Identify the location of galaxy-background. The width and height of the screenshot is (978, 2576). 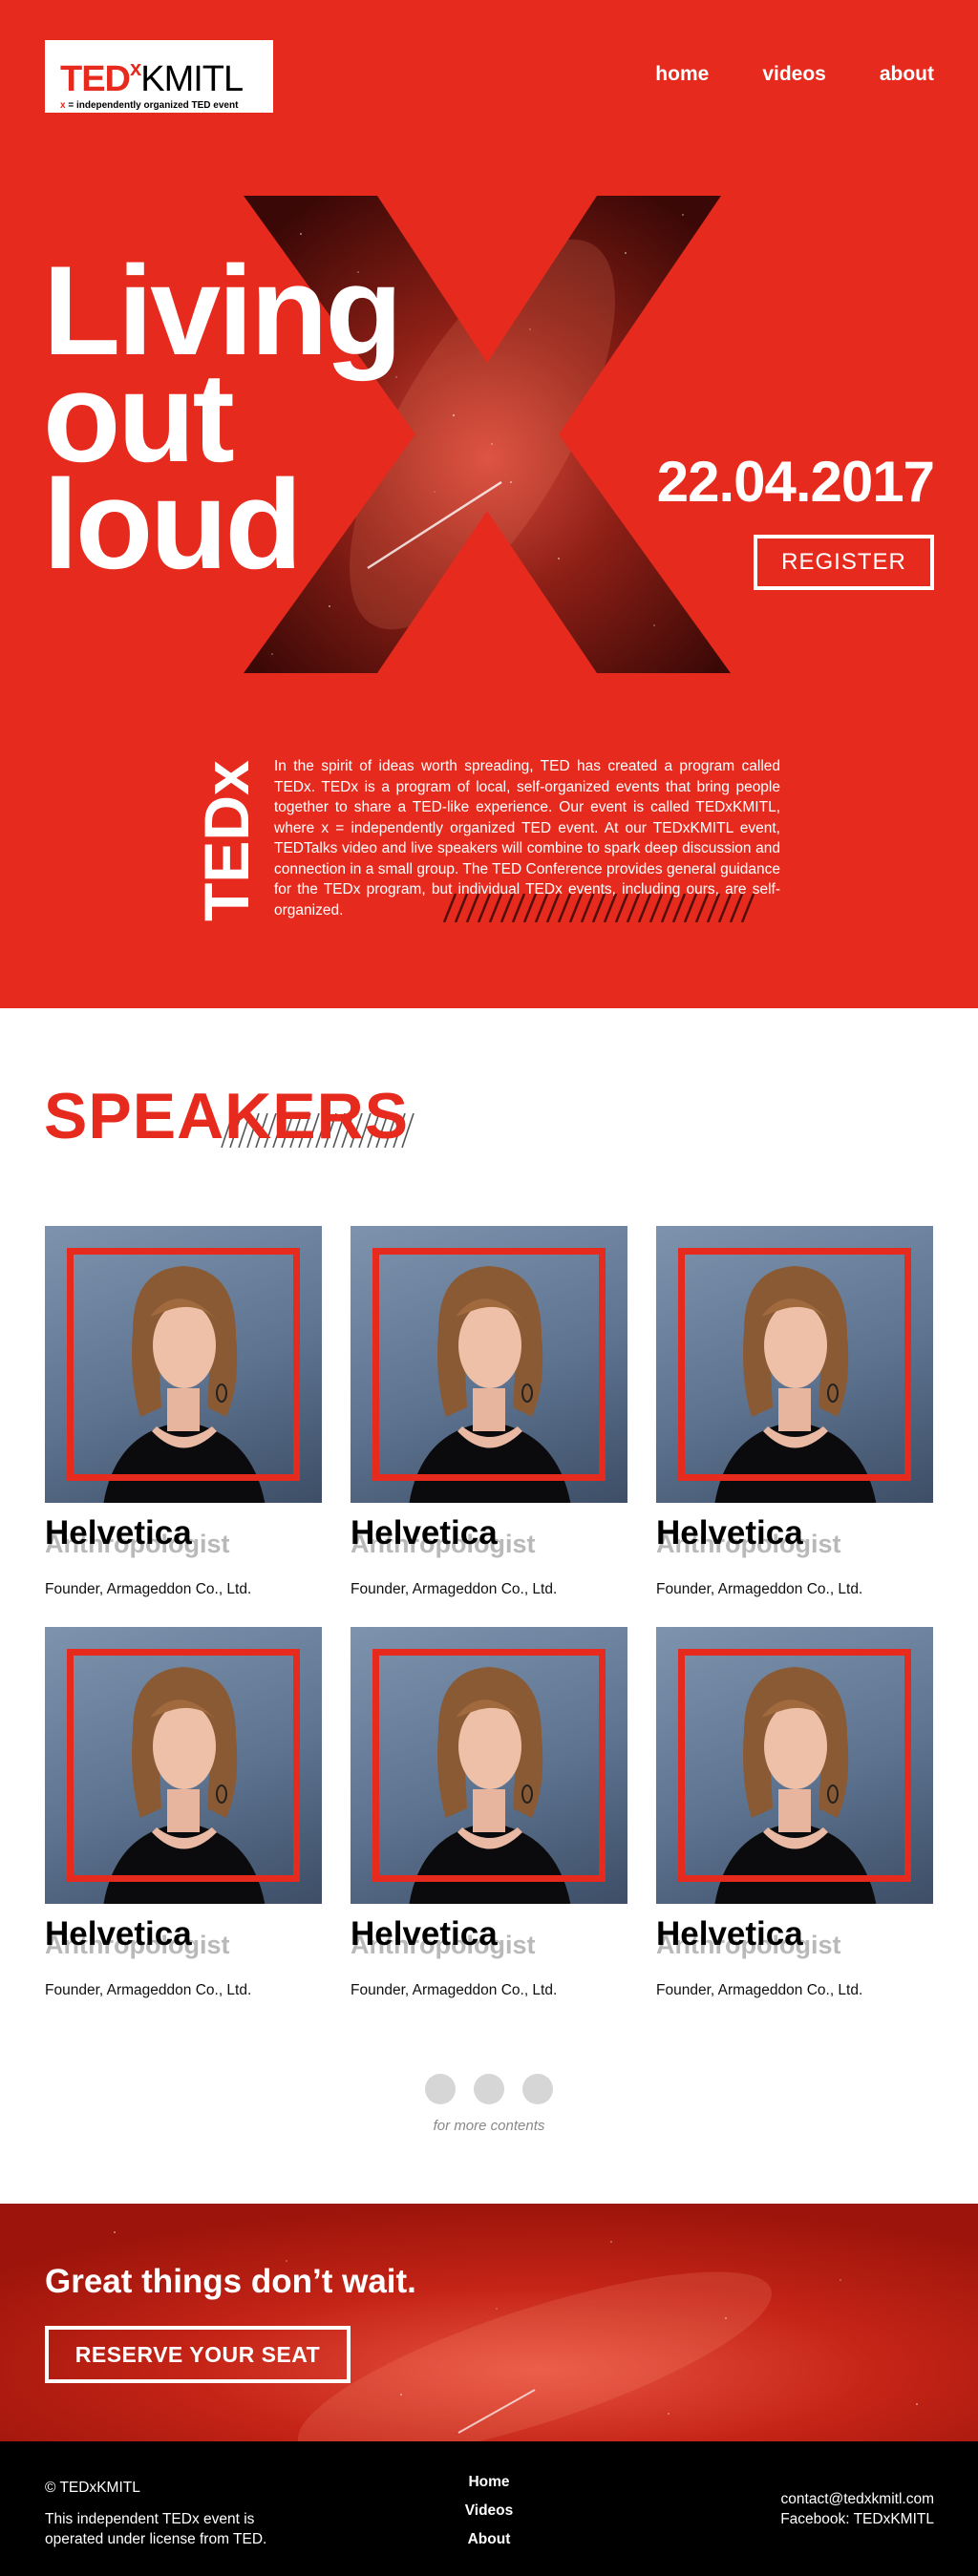
(489, 2322).